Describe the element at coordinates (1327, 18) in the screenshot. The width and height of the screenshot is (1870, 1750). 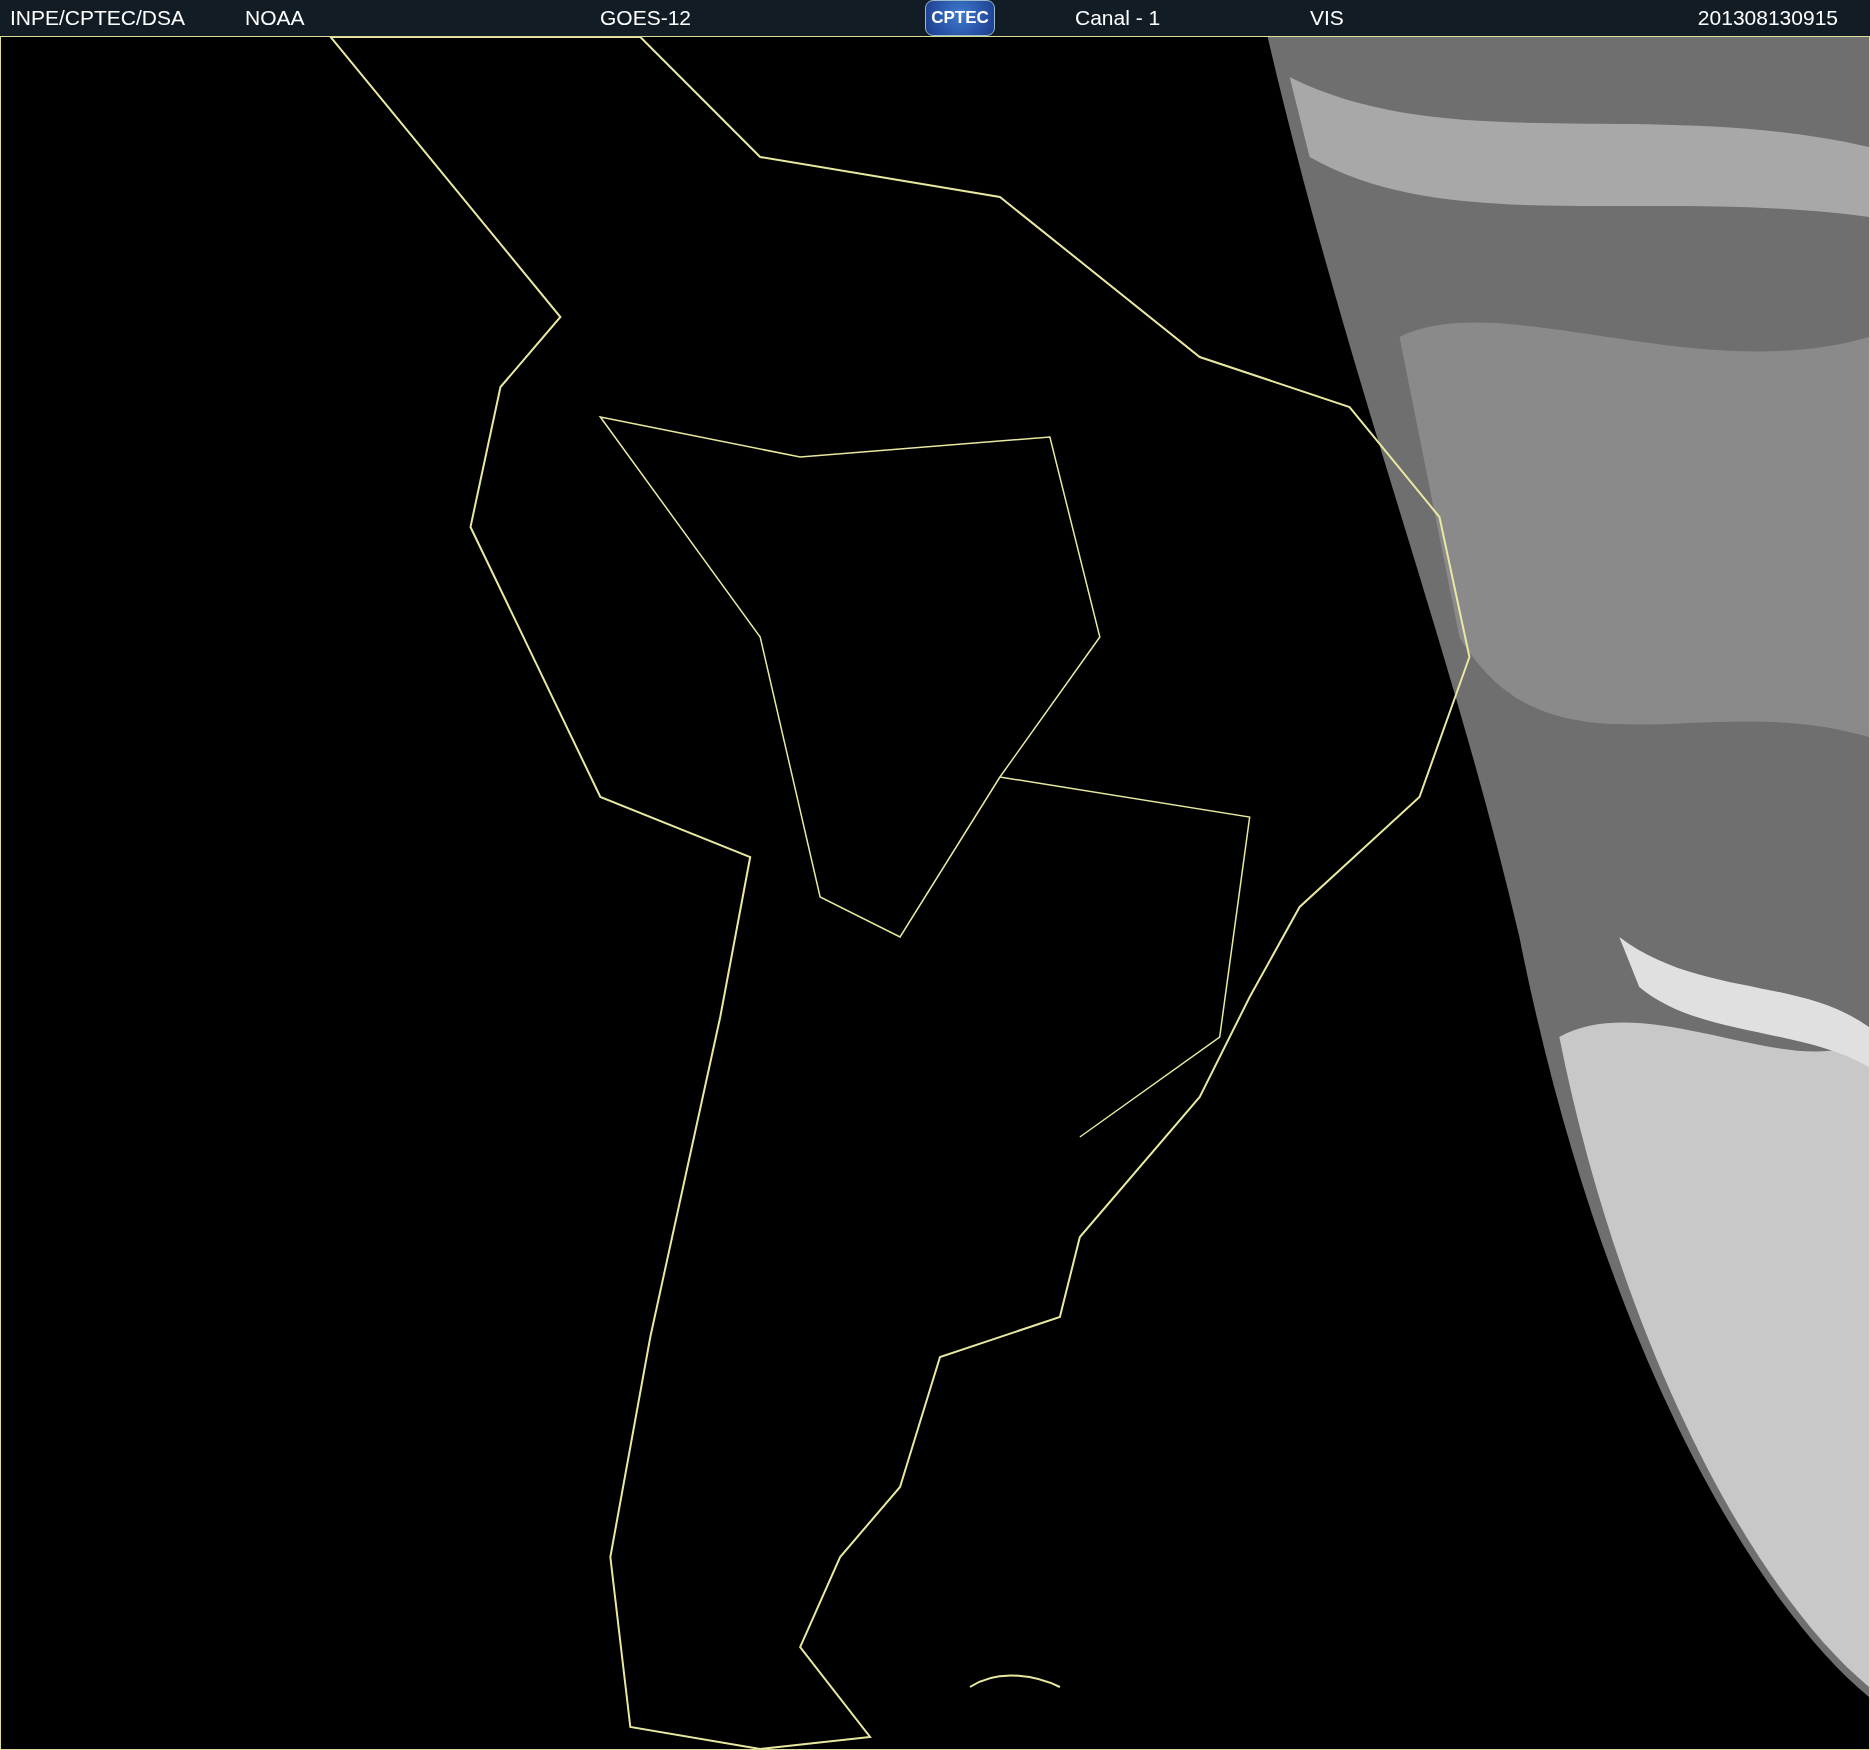
I see `header-label: VIS` at that location.